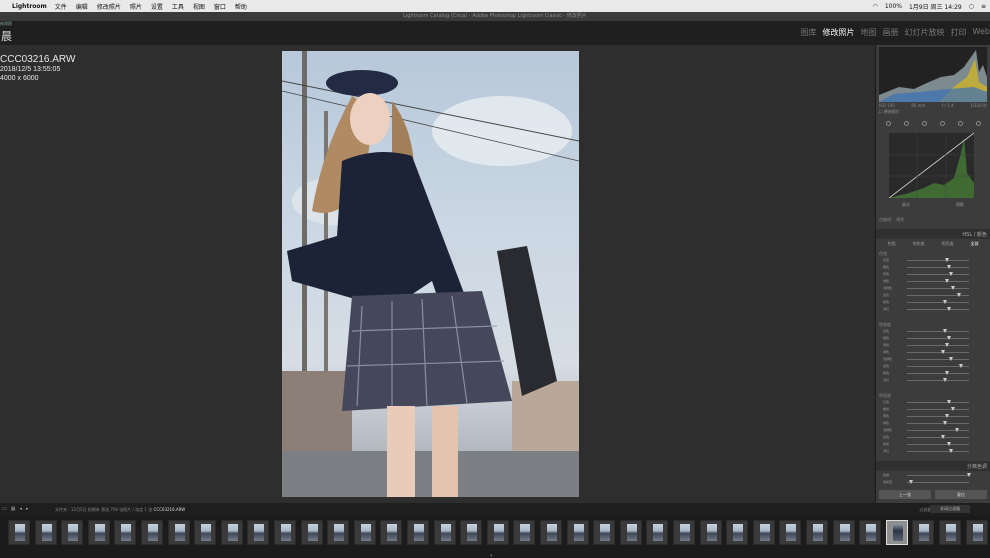  I want to click on menu-edit: 编辑, so click(82, 6).